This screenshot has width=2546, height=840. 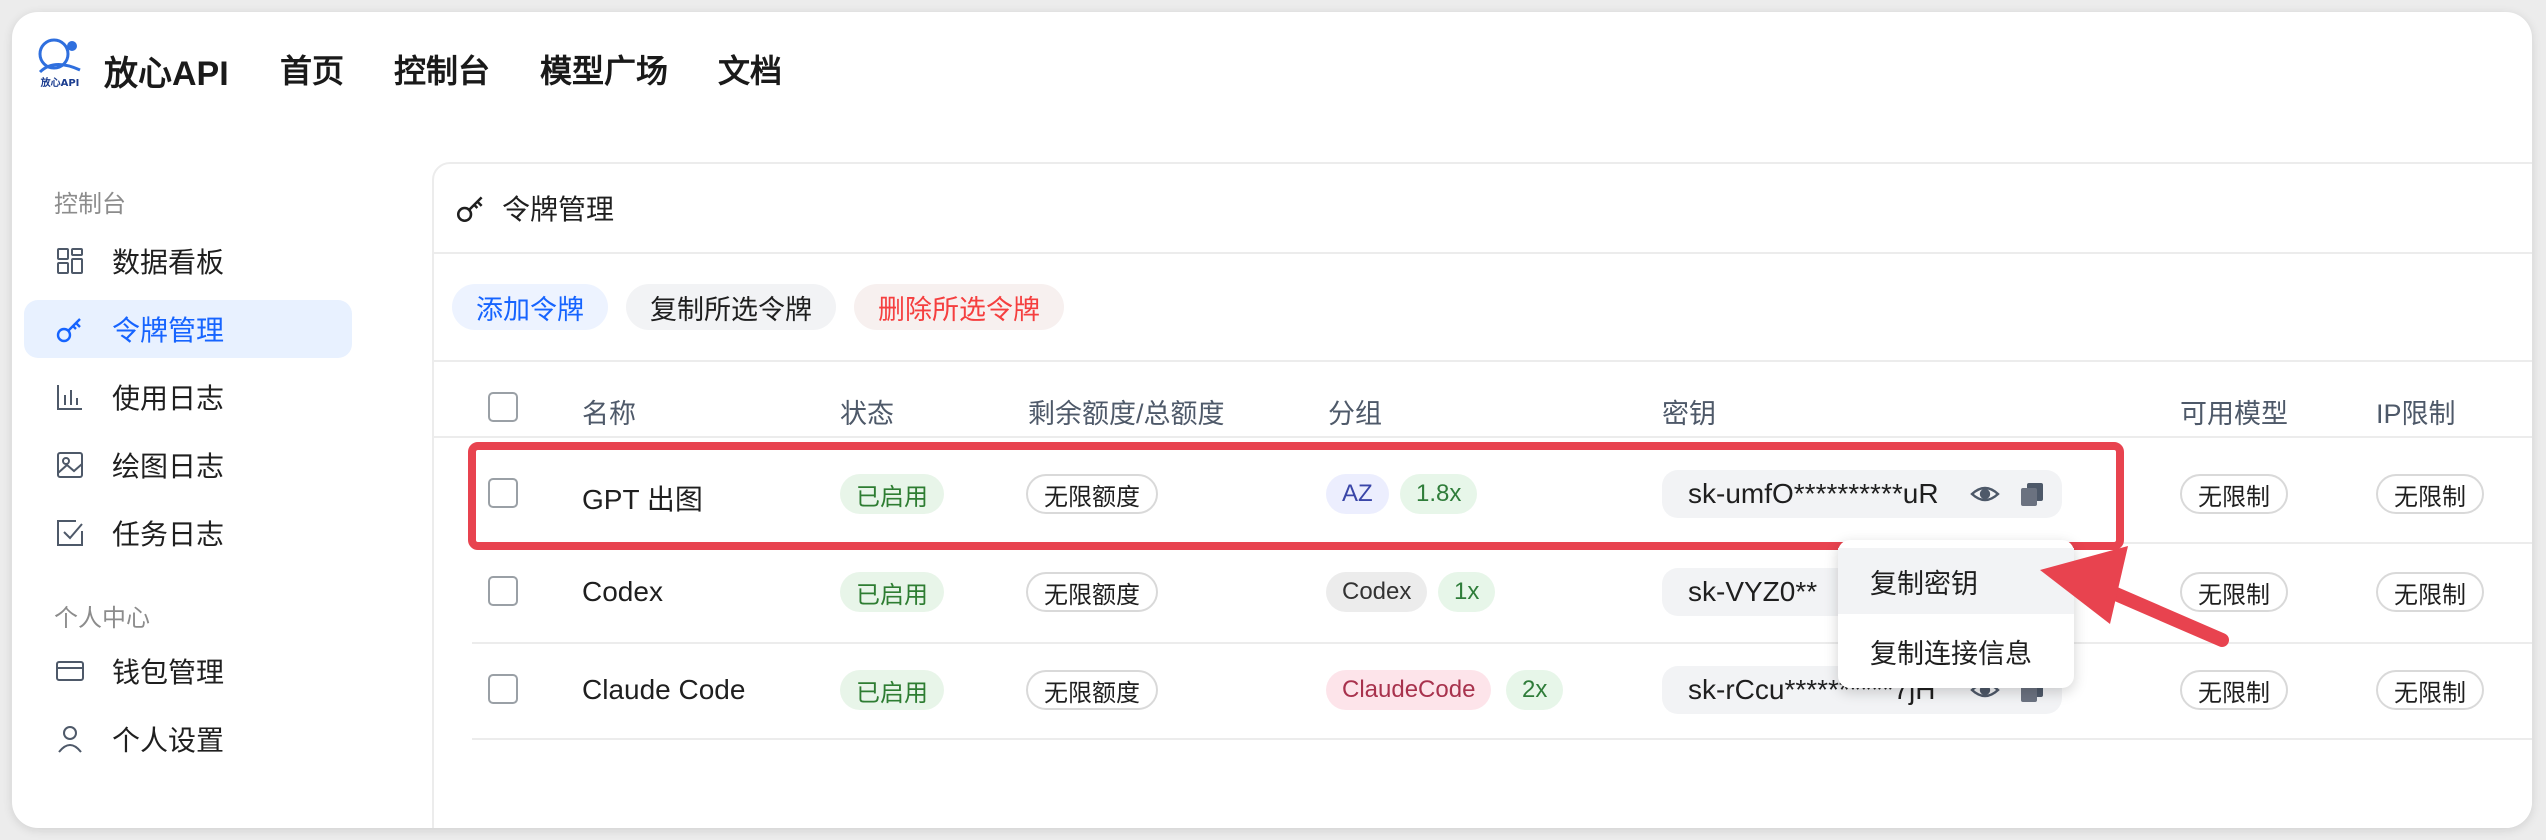 I want to click on sidebar-item-label: 绘图日志, so click(x=168, y=466).